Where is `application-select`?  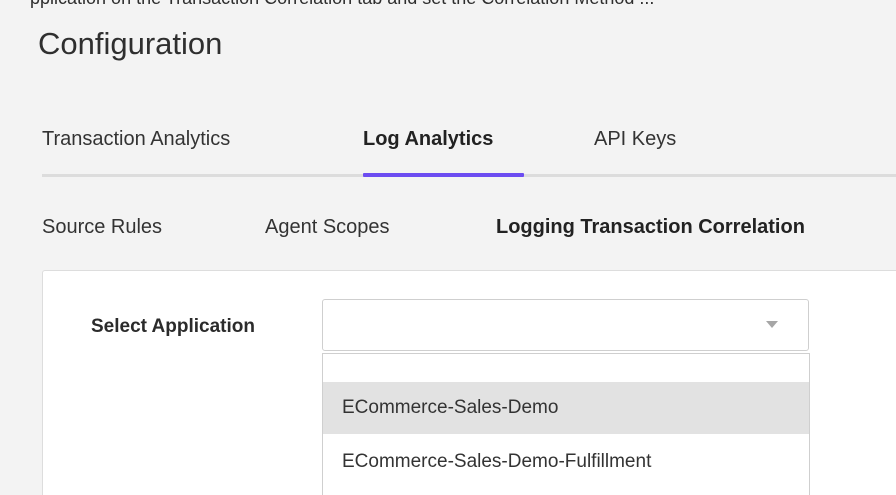 application-select is located at coordinates (565, 325).